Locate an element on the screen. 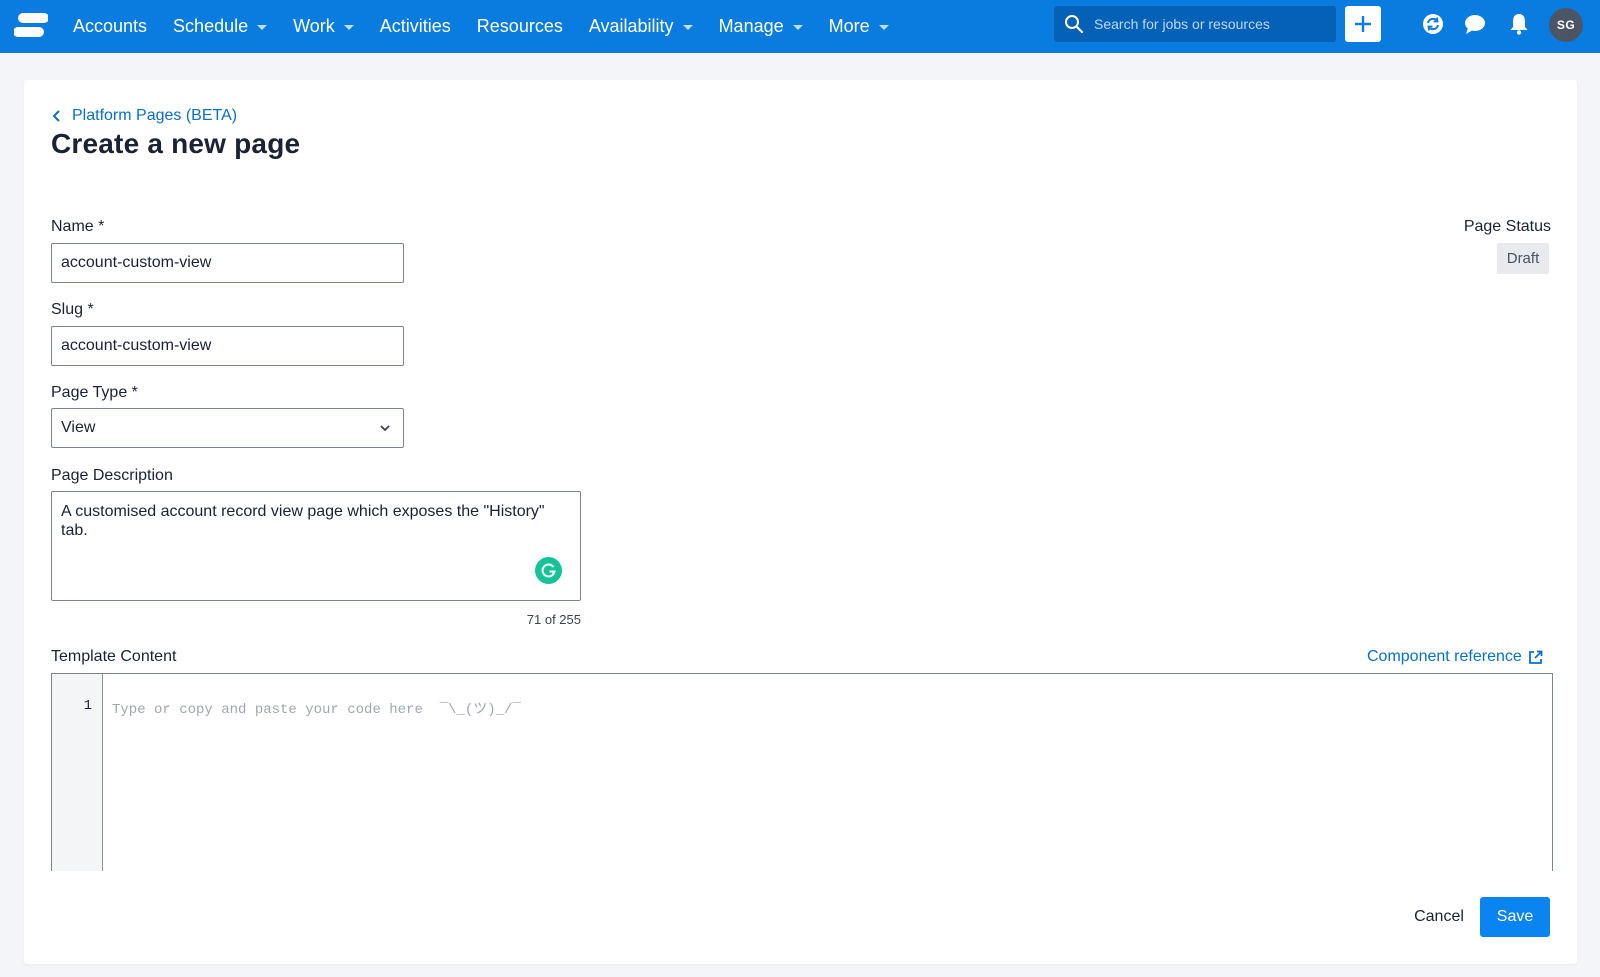 This screenshot has width=1600, height=977. page-status-label: Page Status is located at coordinates (1507, 226).